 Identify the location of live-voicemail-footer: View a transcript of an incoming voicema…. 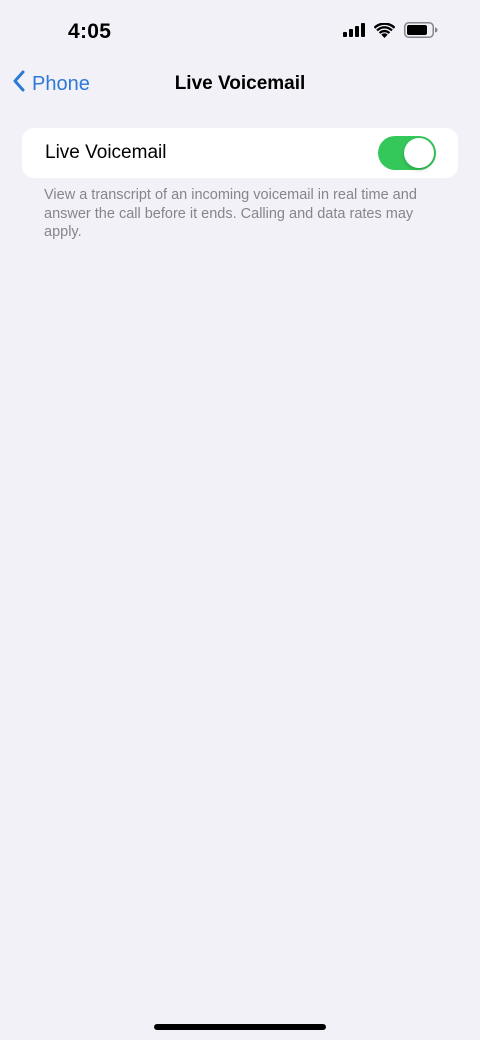
(230, 213).